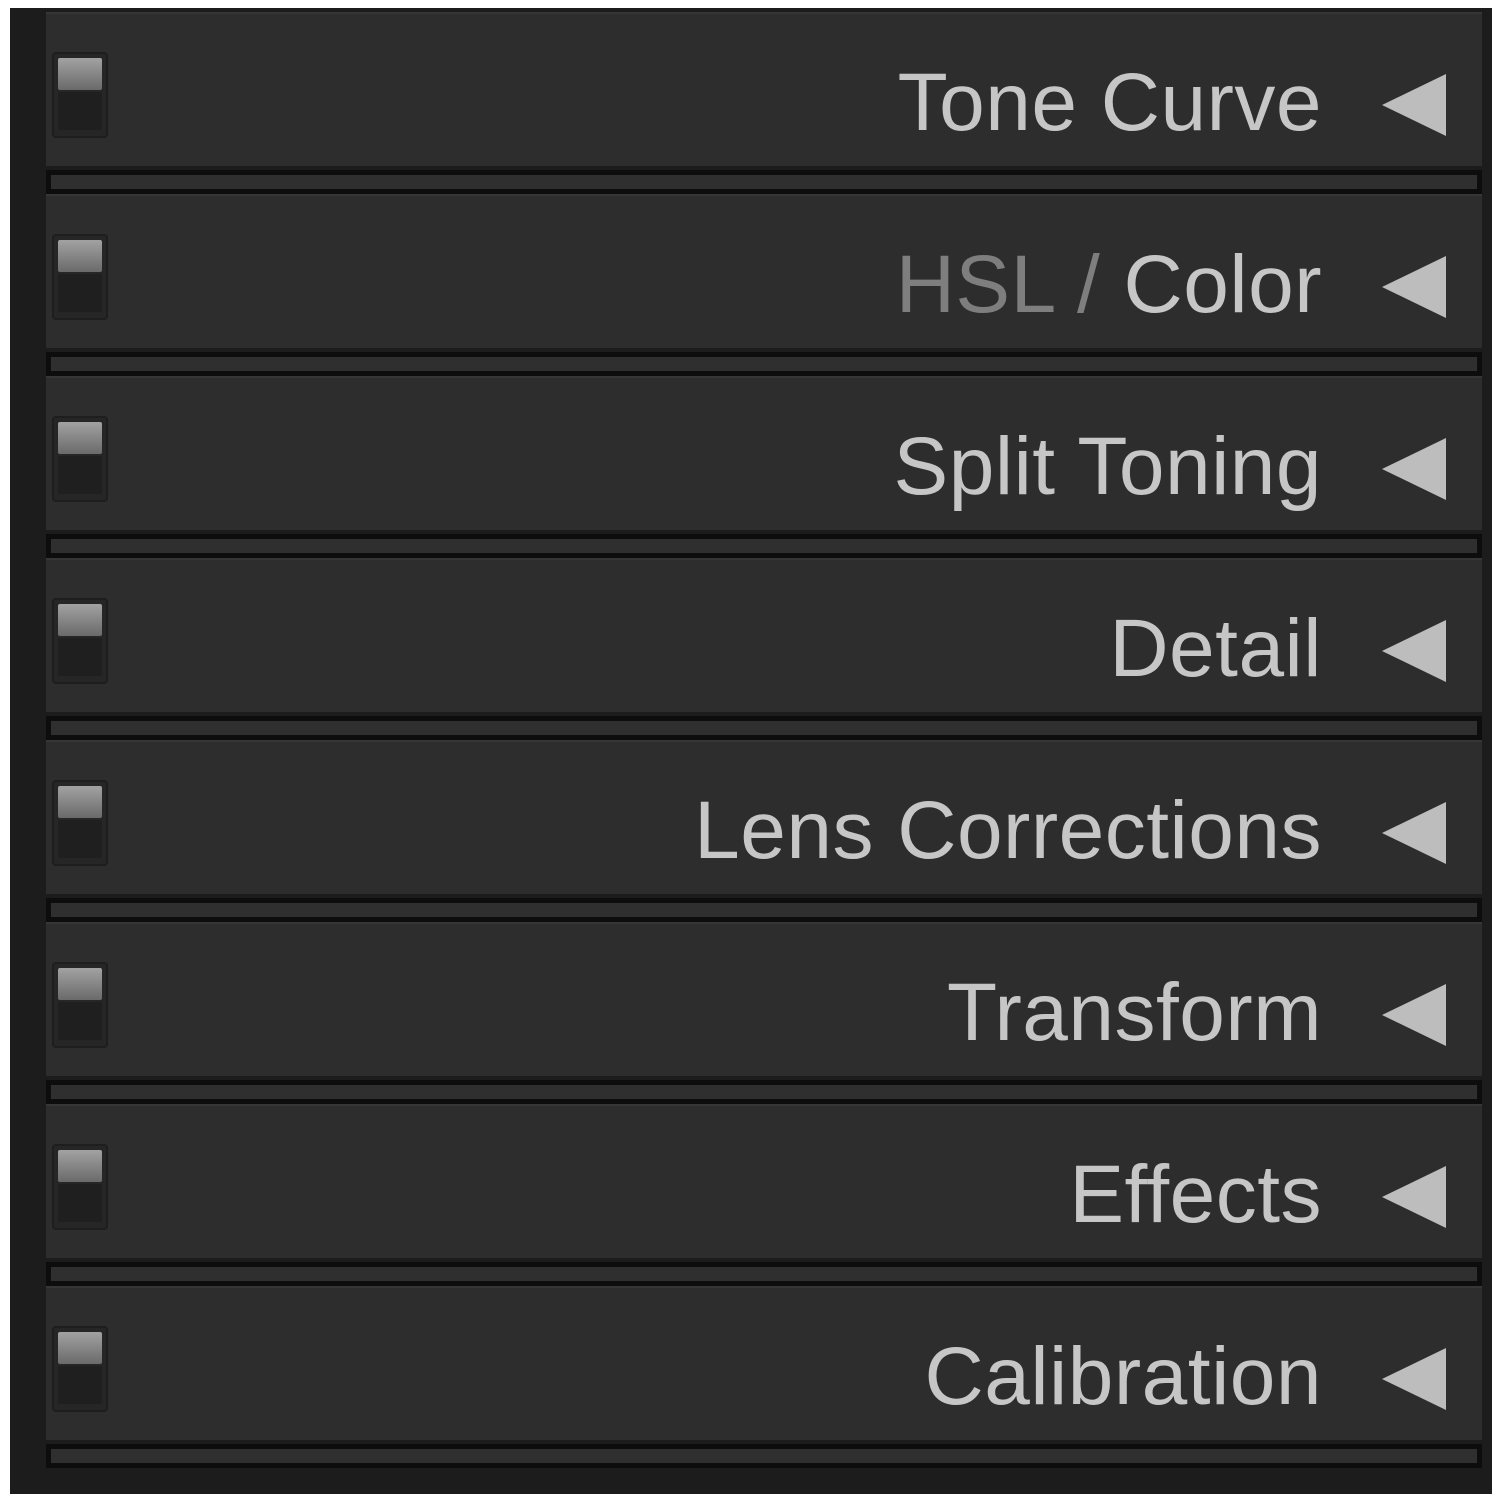 The height and width of the screenshot is (1494, 1492). Describe the element at coordinates (1107, 466) in the screenshot. I see `panel-title-split-toning: Split Toning` at that location.